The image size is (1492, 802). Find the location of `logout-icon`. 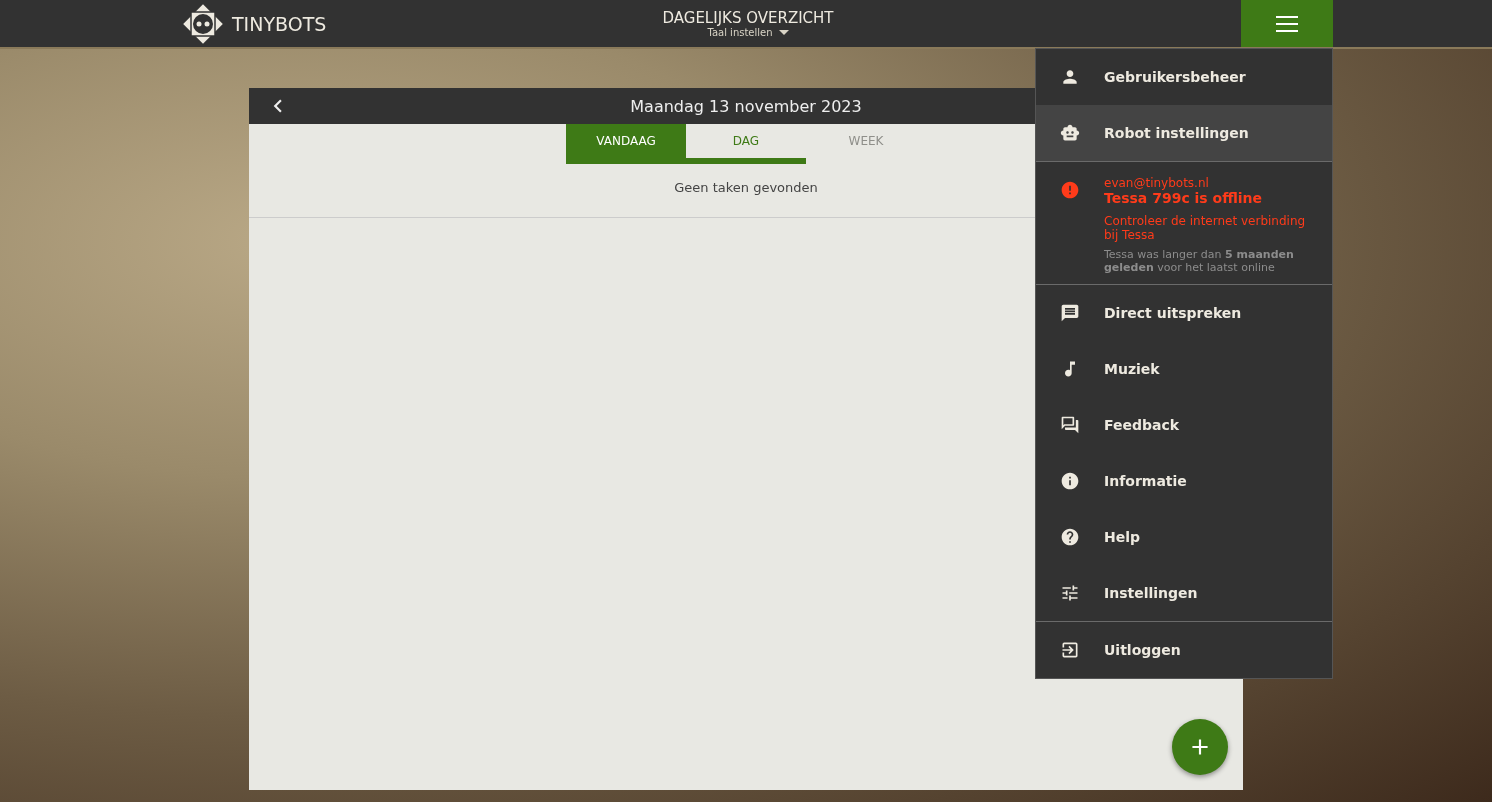

logout-icon is located at coordinates (1070, 650).